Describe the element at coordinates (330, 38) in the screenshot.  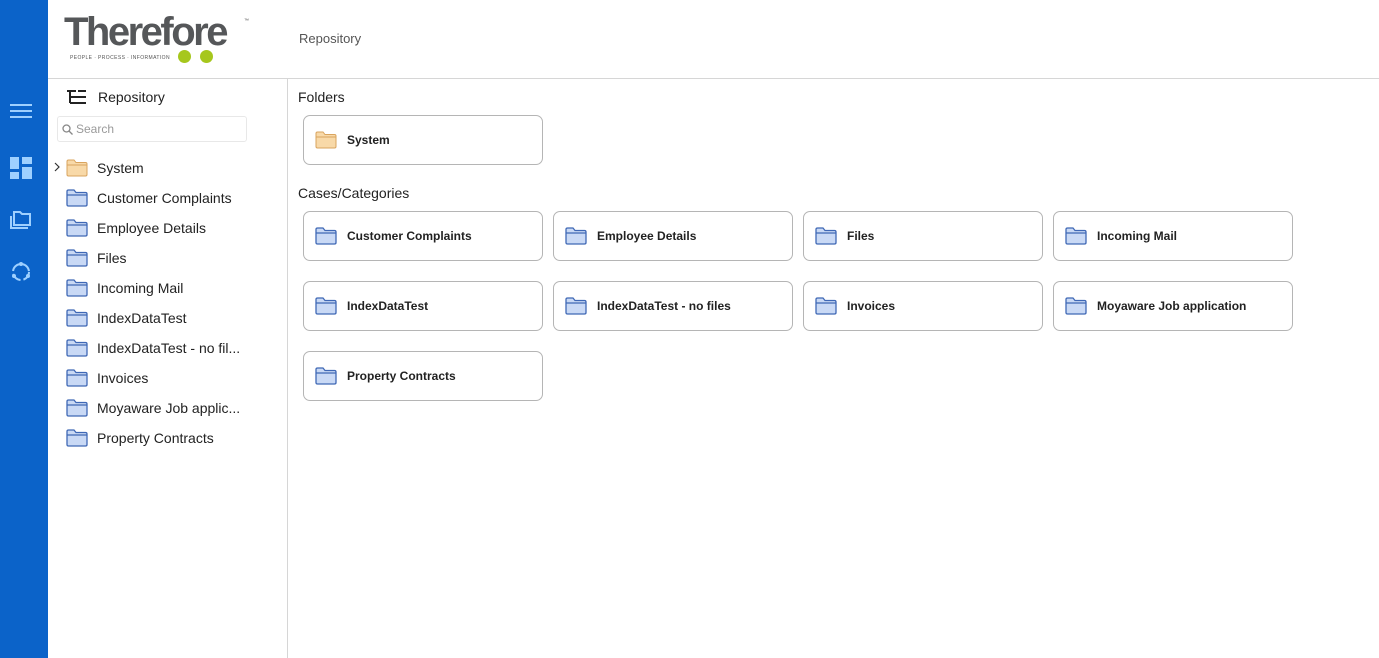
I see `breadcrumb: Repository` at that location.